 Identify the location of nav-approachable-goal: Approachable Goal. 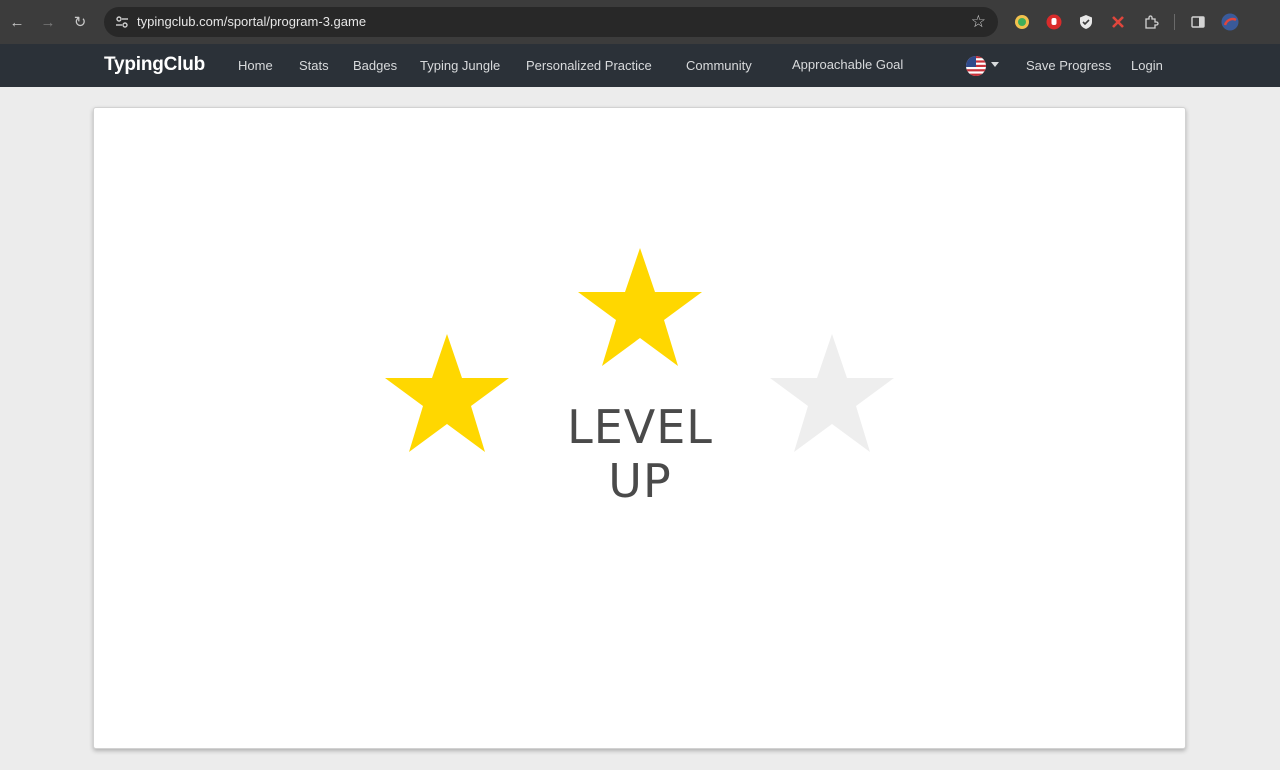
(847, 64).